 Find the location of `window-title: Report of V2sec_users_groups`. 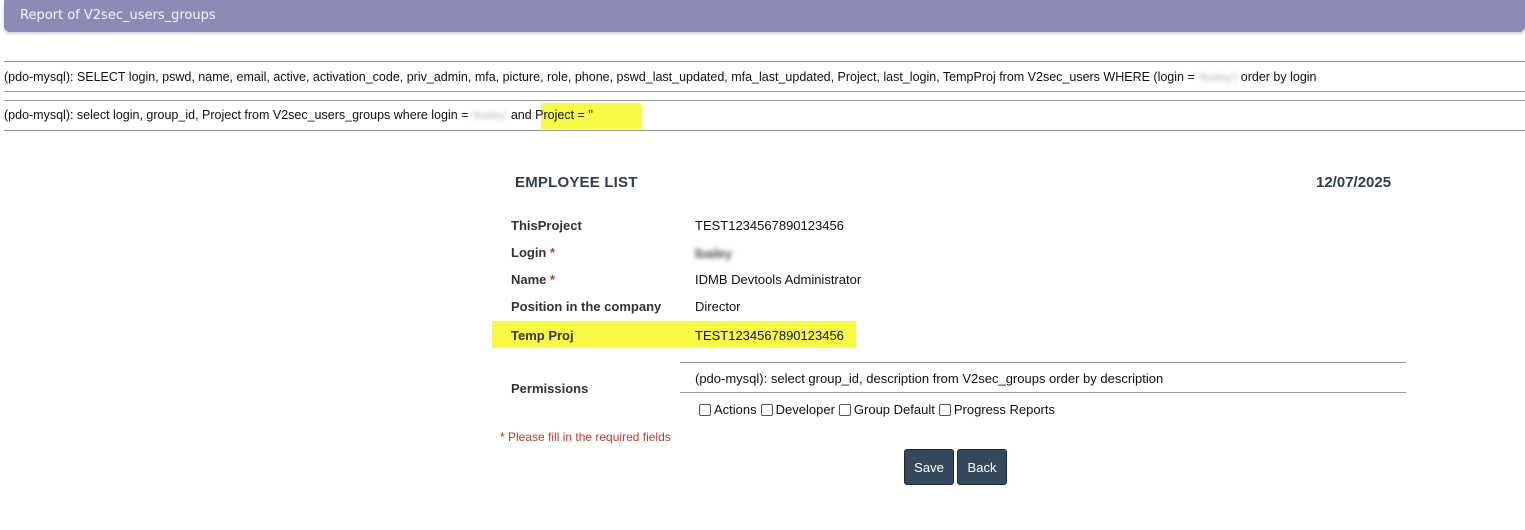

window-title: Report of V2sec_users_groups is located at coordinates (118, 15).